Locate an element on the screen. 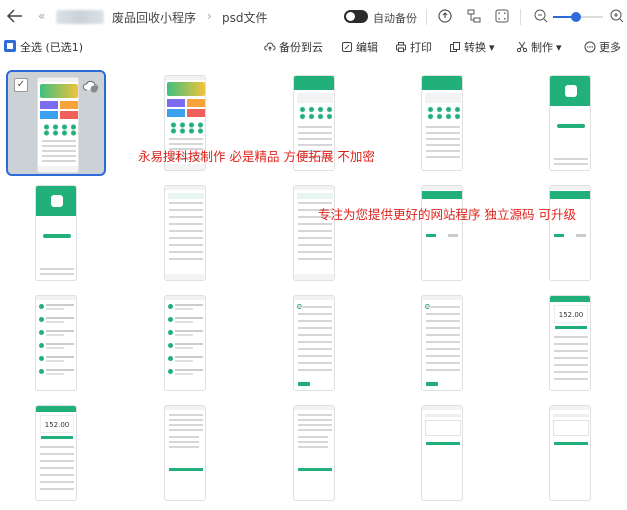 The height and width of the screenshot is (510, 627). edit-button: 编辑 is located at coordinates (359, 47).